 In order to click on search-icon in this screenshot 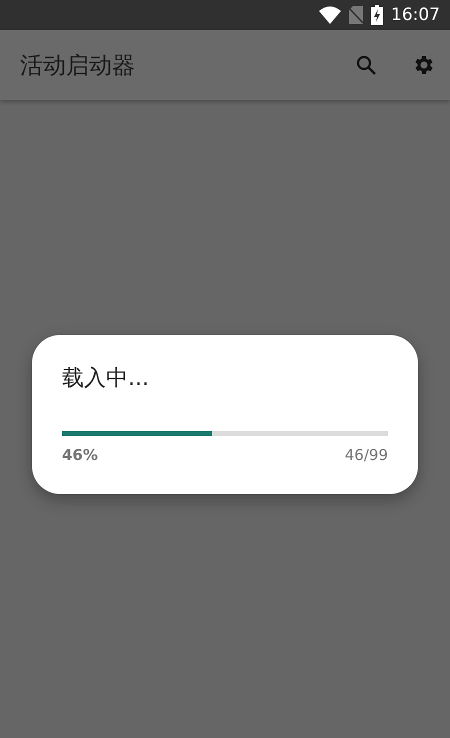, I will do `click(366, 65)`.